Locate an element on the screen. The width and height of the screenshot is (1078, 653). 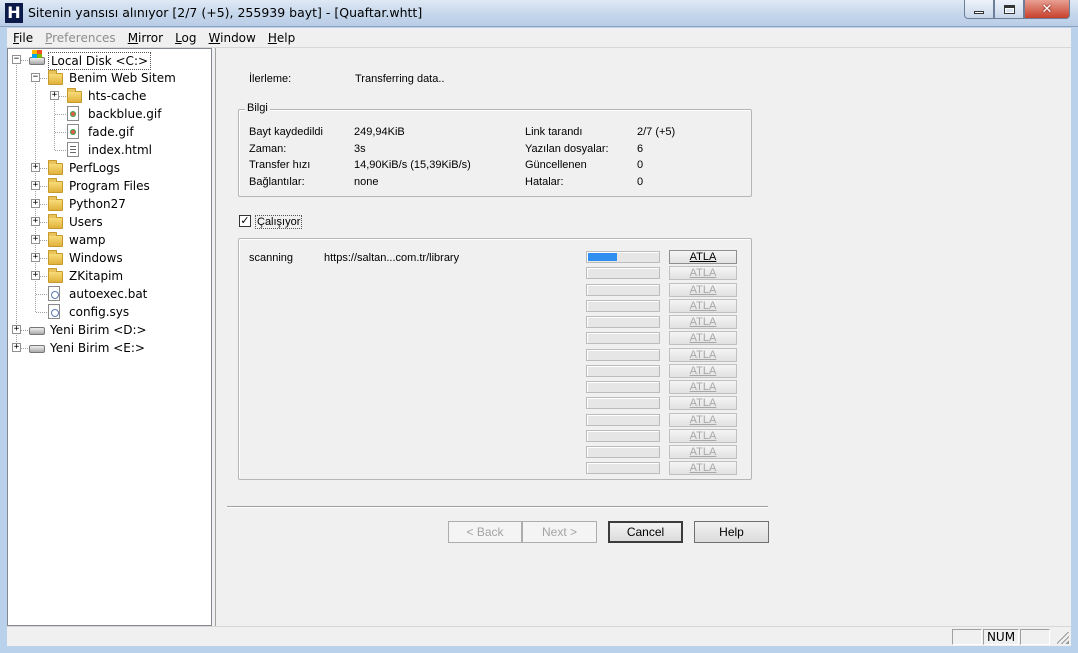
tree-item: Benim Web Sitem is located at coordinates (122, 78).